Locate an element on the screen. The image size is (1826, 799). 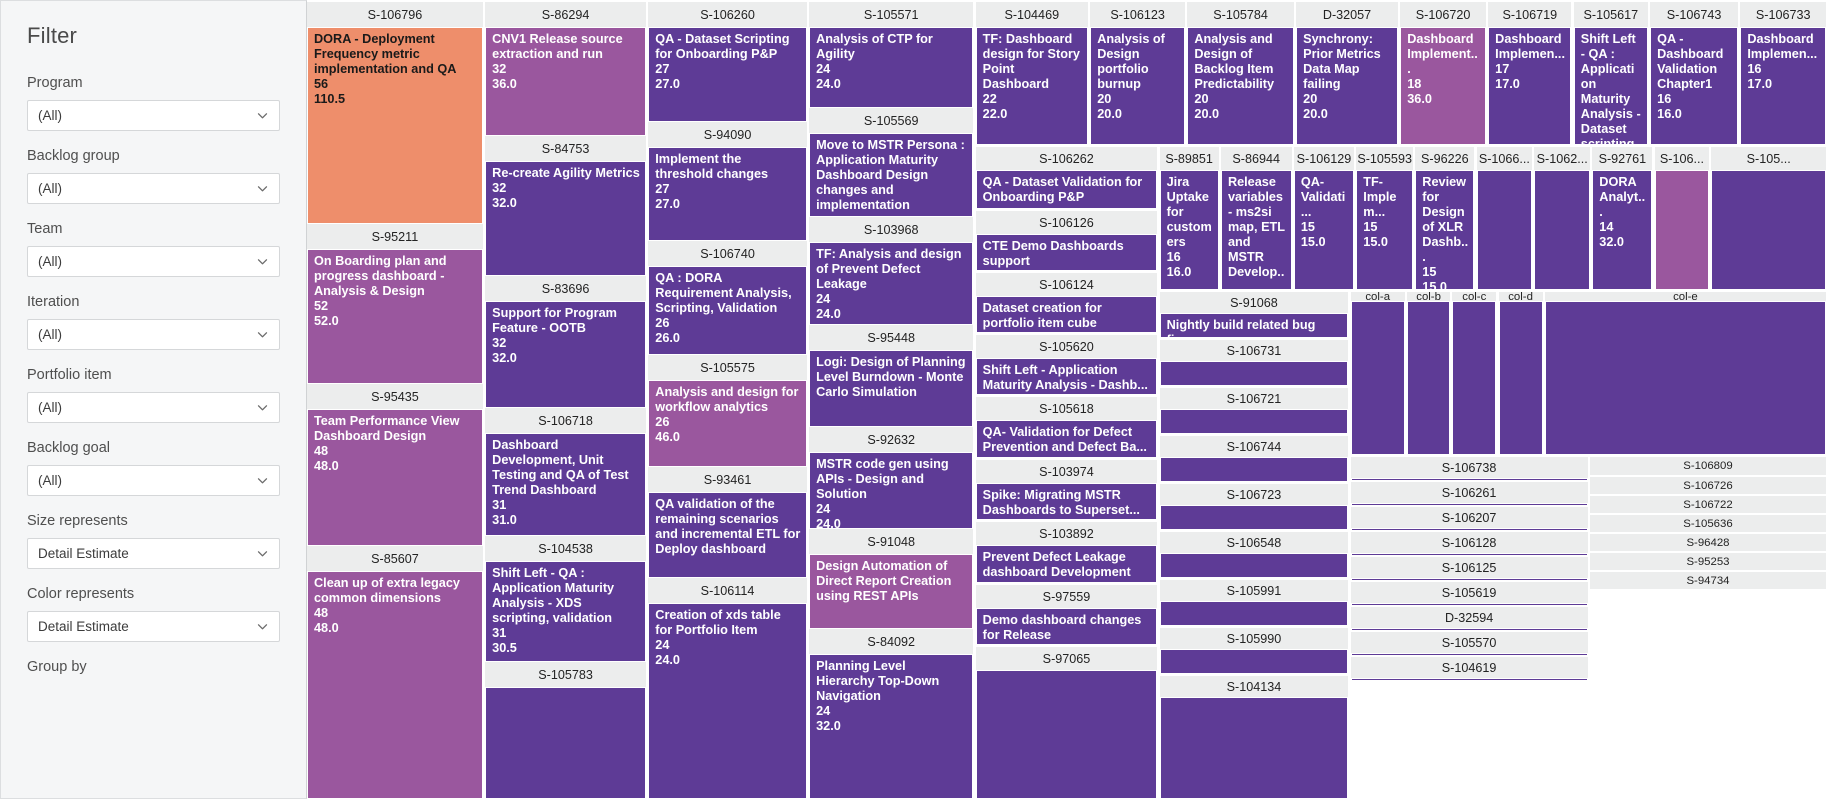
filter-select-color-represents: Detail Estimate is located at coordinates (153, 626).